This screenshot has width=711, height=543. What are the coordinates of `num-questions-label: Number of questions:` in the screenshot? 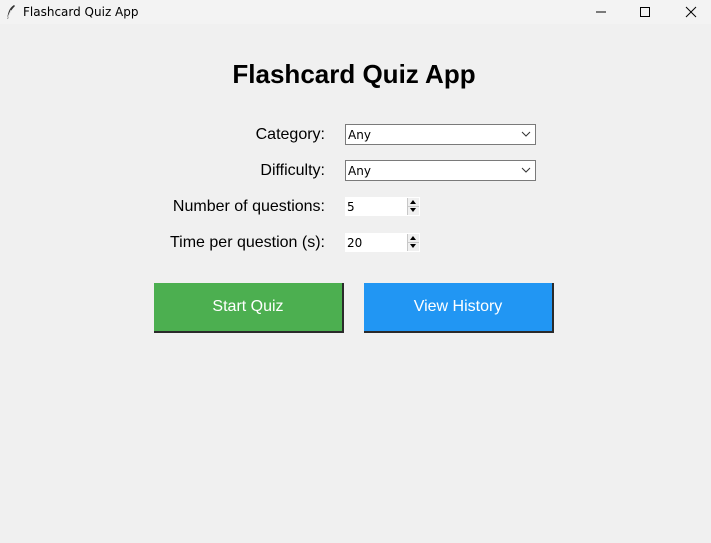 It's located at (248, 206).